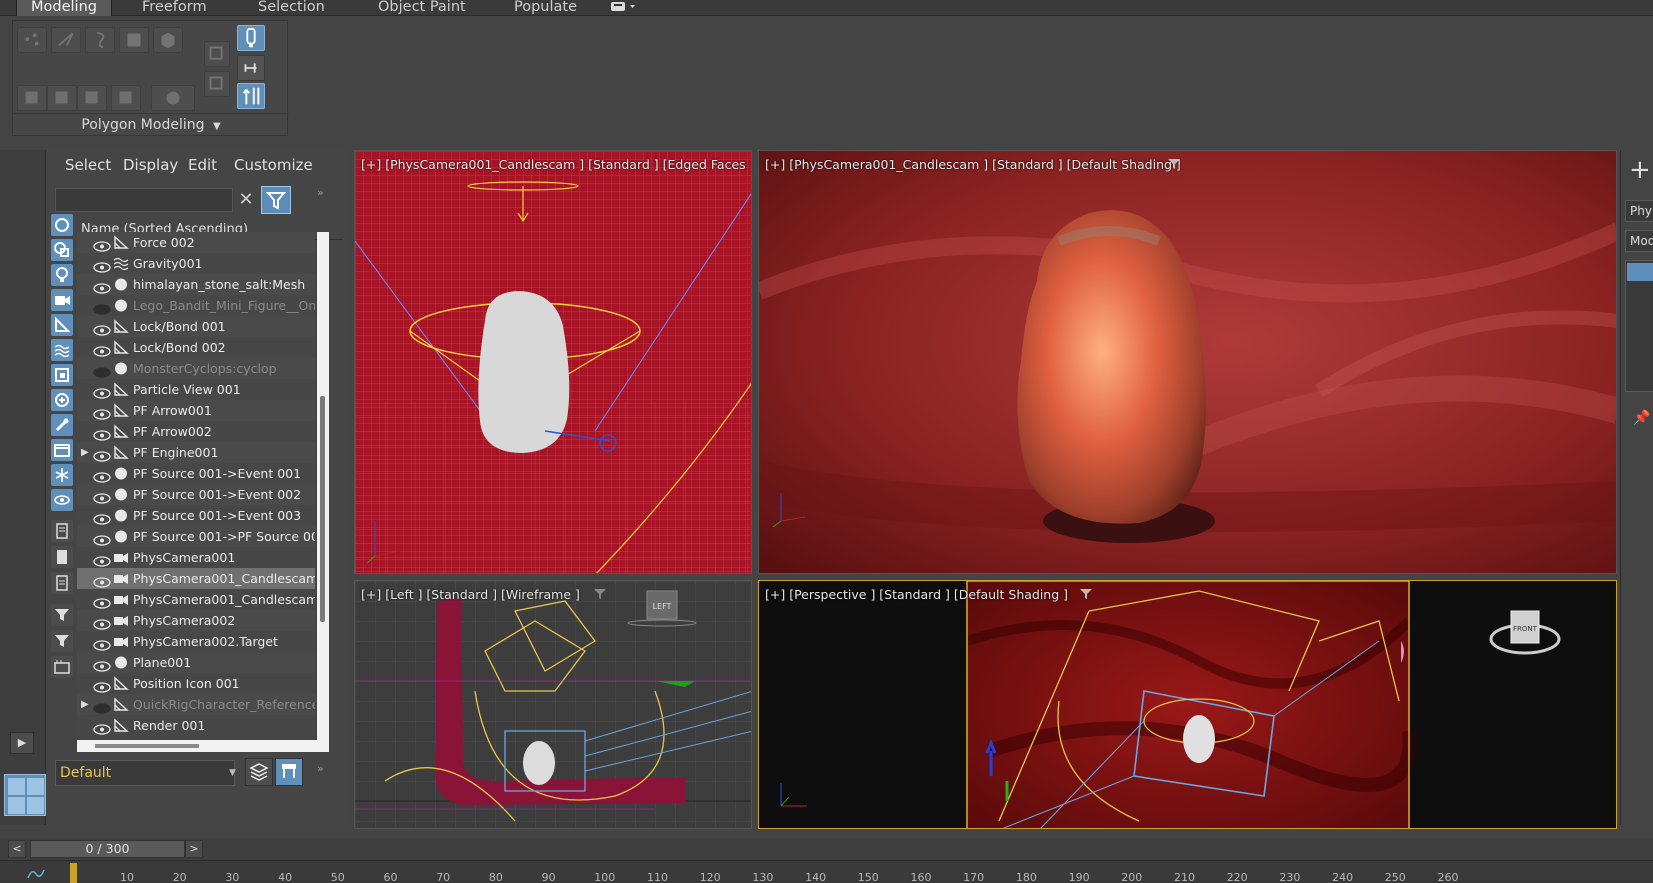 The height and width of the screenshot is (883, 1653). Describe the element at coordinates (289, 772) in the screenshot. I see `scene-explorer-mode-button` at that location.